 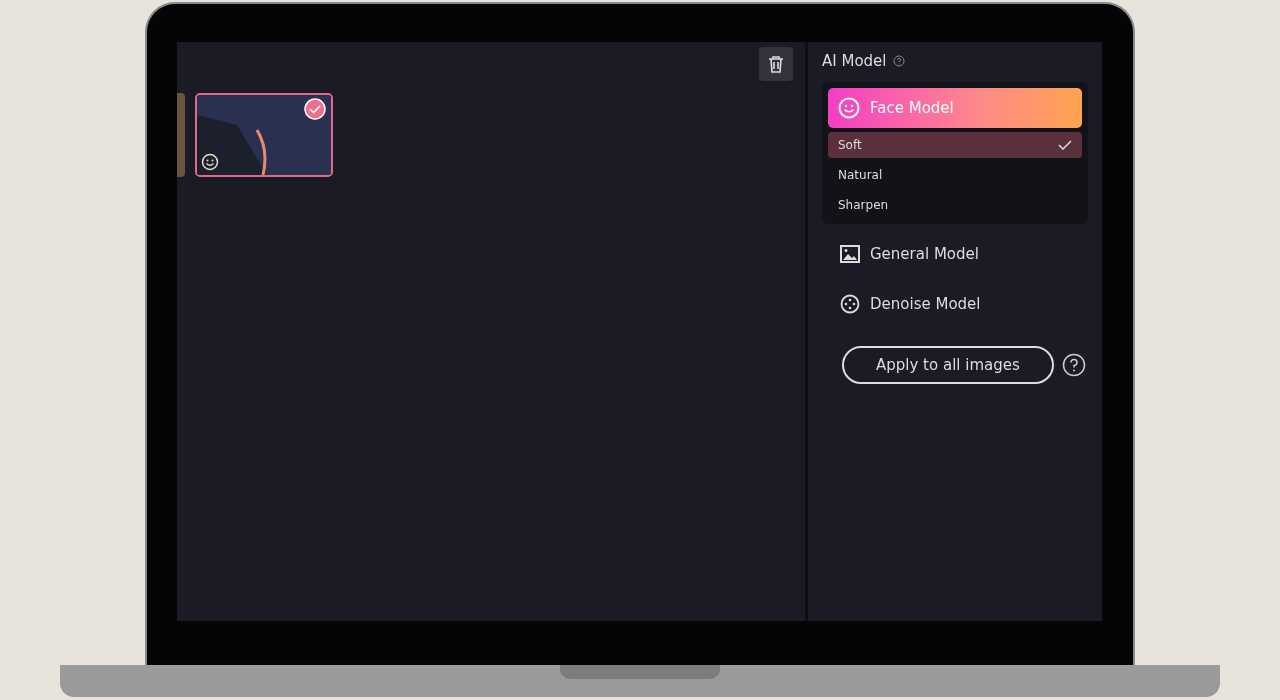 I want to click on photo-thumbnail, so click(x=181, y=135).